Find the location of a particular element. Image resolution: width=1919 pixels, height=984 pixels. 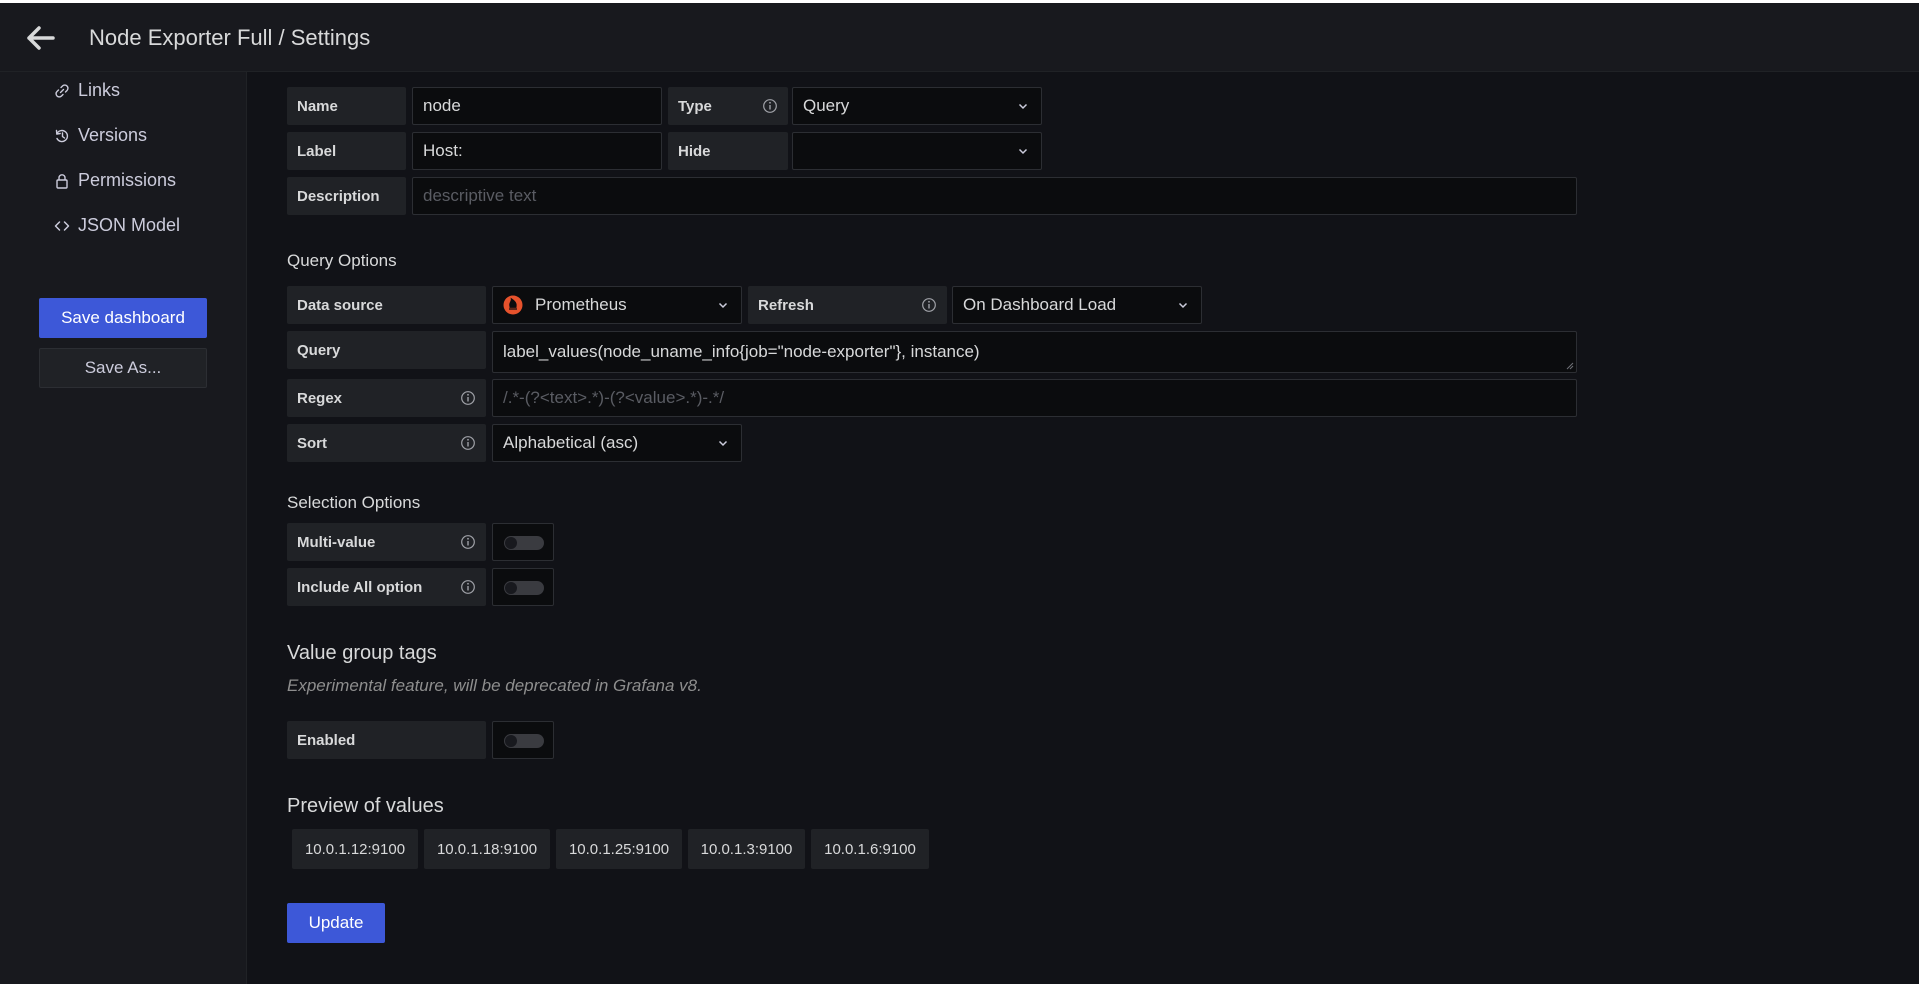

description-input: descriptive text is located at coordinates (994, 196).